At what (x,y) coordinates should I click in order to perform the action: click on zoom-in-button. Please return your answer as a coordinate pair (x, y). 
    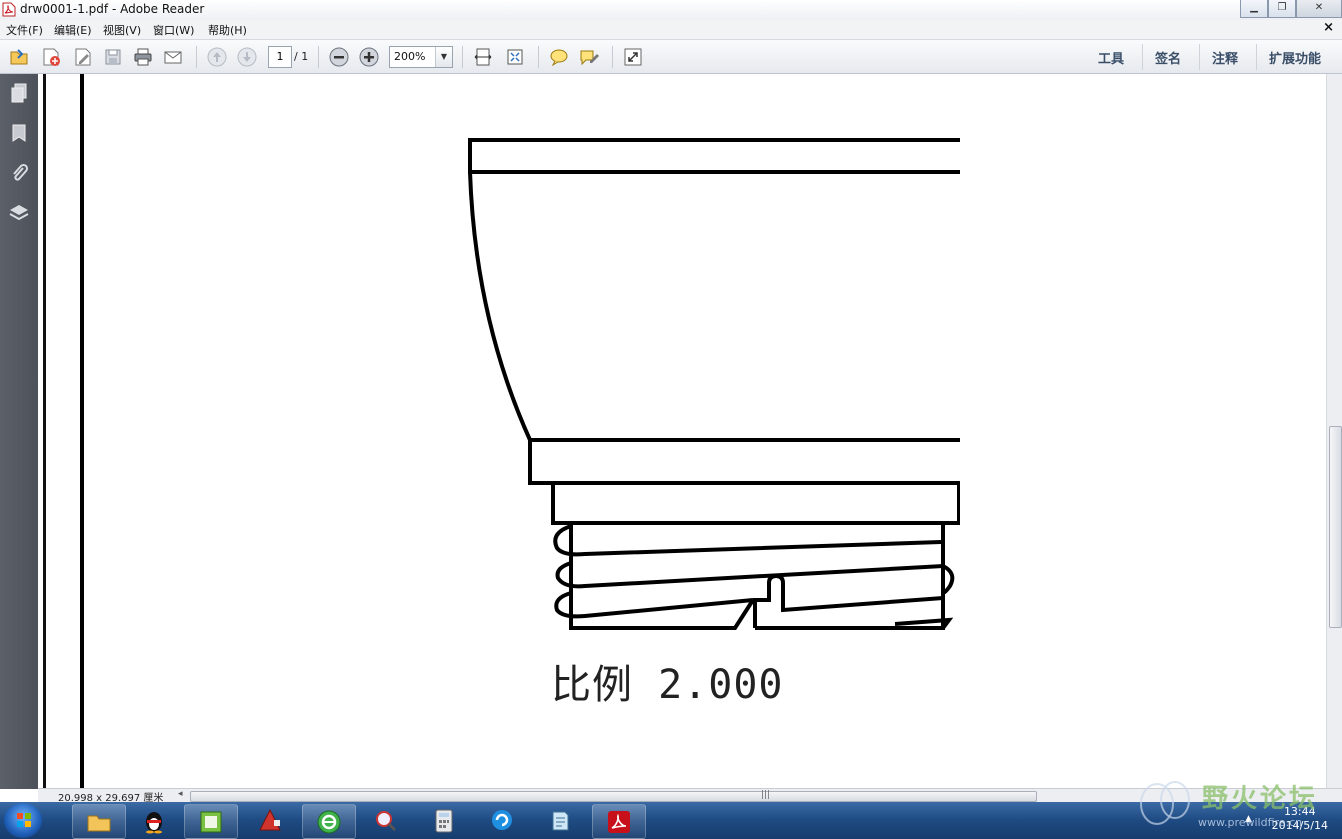
    Looking at the image, I should click on (369, 57).